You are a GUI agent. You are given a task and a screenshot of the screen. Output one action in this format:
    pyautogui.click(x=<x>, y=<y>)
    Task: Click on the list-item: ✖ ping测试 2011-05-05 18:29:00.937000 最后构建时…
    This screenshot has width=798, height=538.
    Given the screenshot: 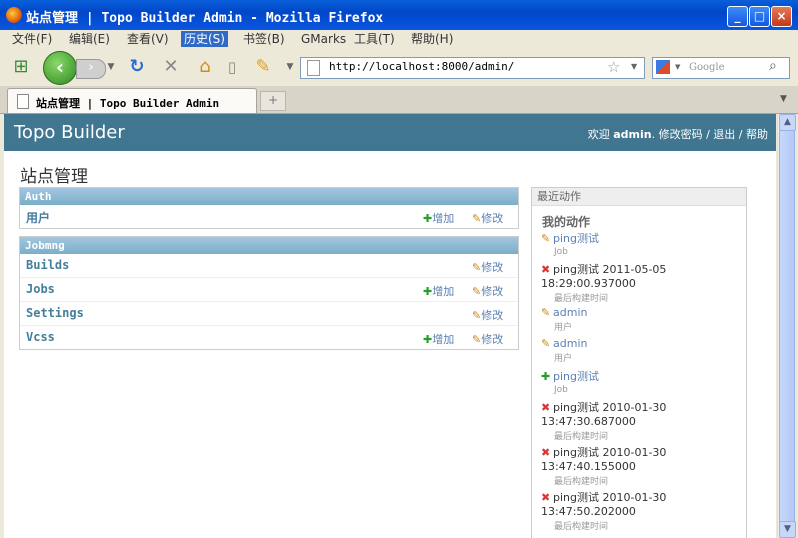 What is the action you would take?
    pyautogui.click(x=641, y=282)
    